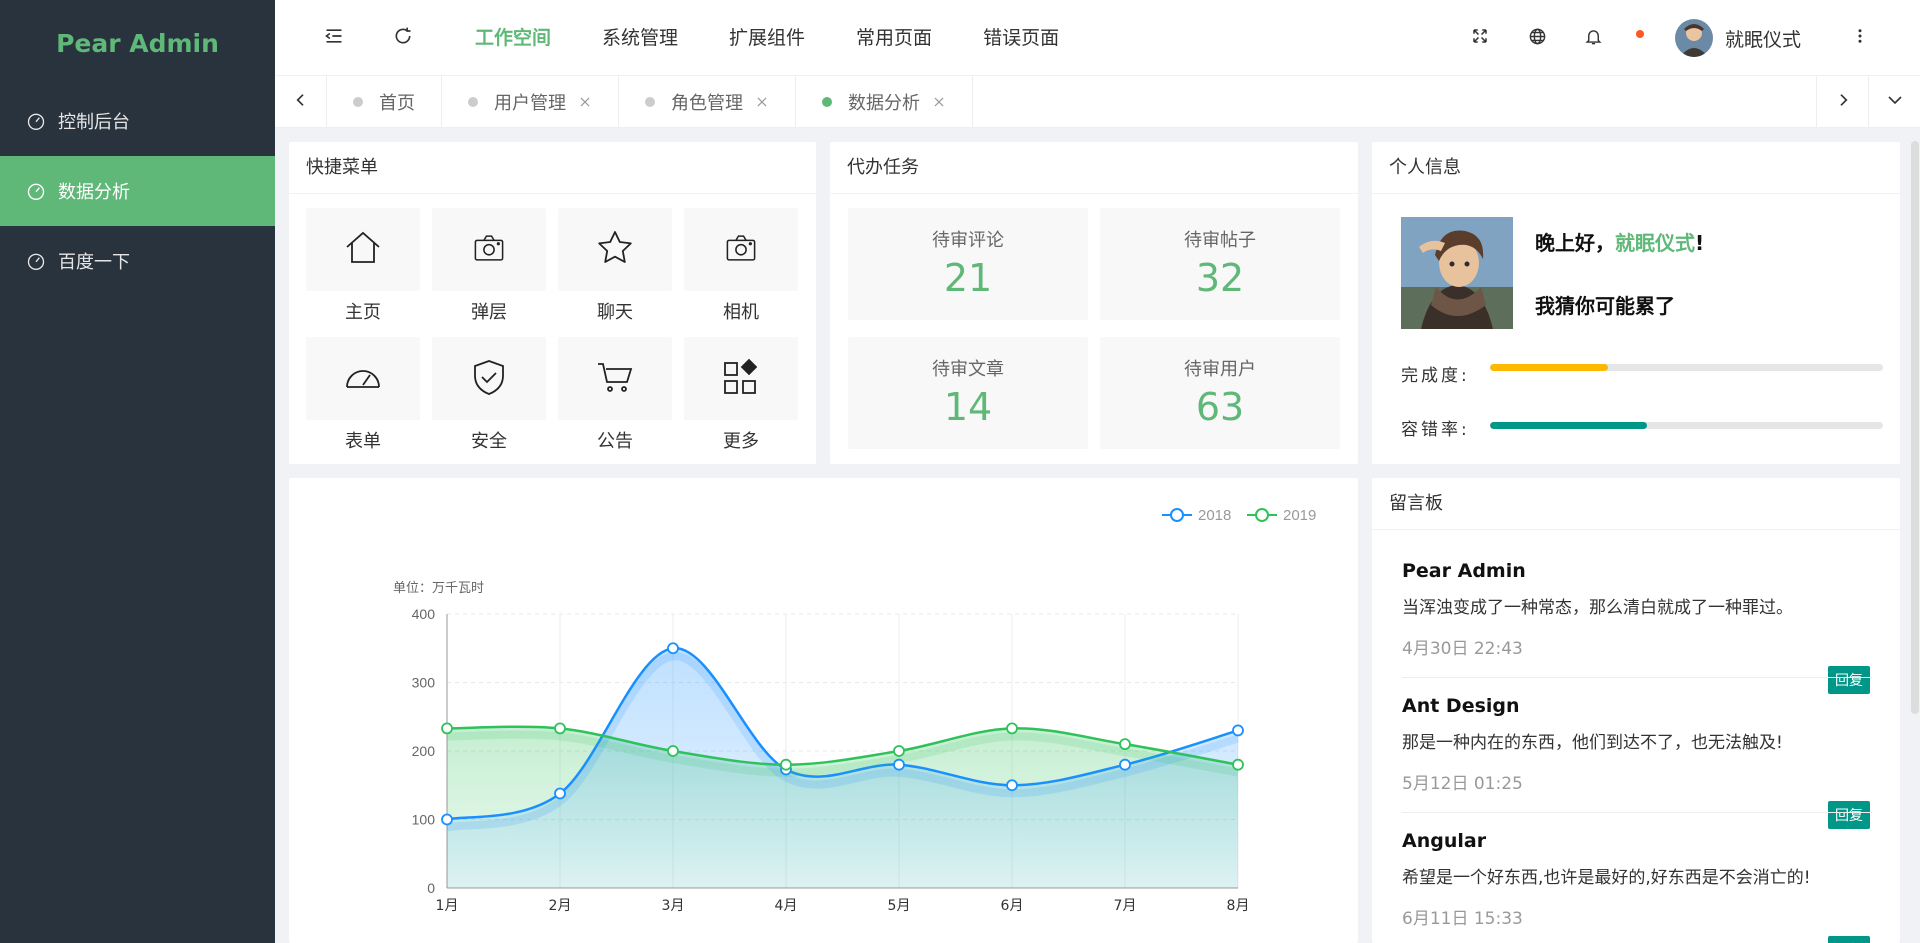 Image resolution: width=1920 pixels, height=943 pixels. I want to click on tab-label: 角色管理, so click(707, 103).